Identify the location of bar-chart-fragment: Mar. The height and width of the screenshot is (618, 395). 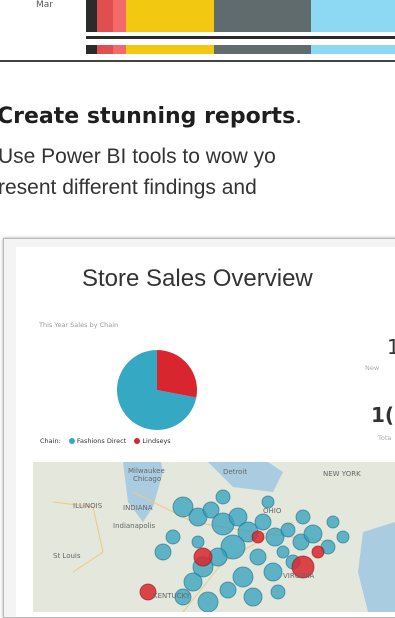
(197, 32).